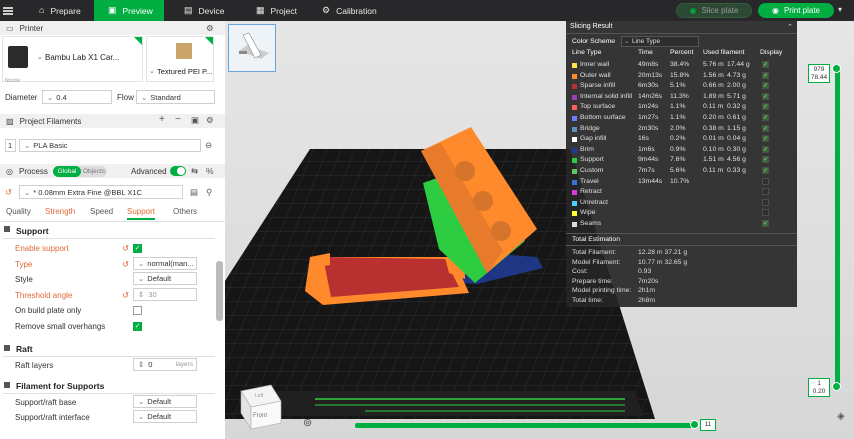 The width and height of the screenshot is (854, 439). Describe the element at coordinates (101, 211) in the screenshot. I see `tab-speed: Speed` at that location.